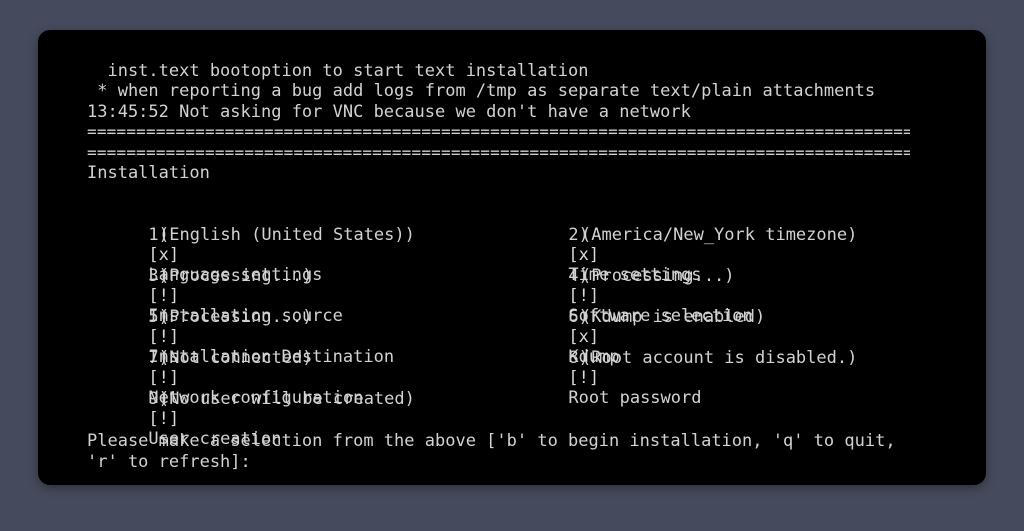 The height and width of the screenshot is (531, 1024). What do you see at coordinates (635, 398) in the screenshot?
I see `menu-item-label: Root password` at bounding box center [635, 398].